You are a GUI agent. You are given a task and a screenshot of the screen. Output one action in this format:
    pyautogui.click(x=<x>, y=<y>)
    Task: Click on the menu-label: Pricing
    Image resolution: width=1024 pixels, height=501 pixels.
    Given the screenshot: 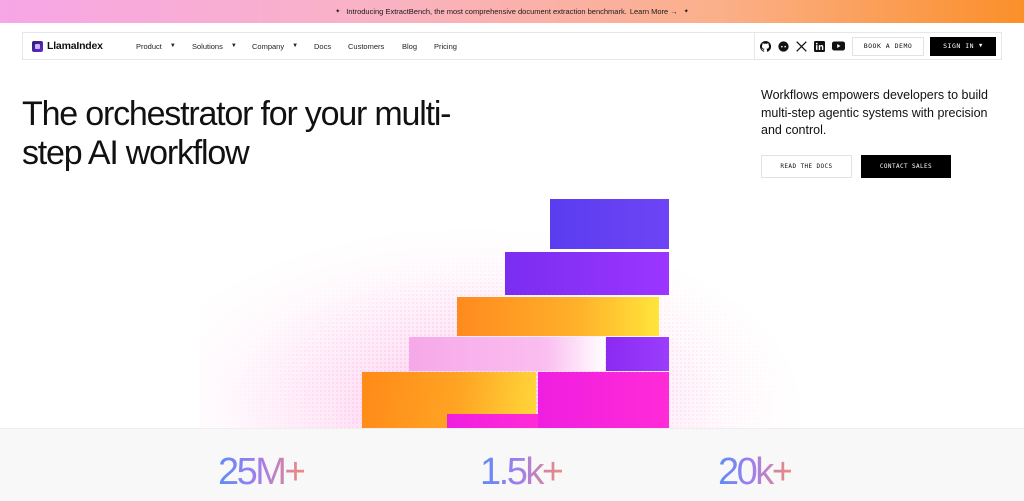 What is the action you would take?
    pyautogui.click(x=445, y=46)
    